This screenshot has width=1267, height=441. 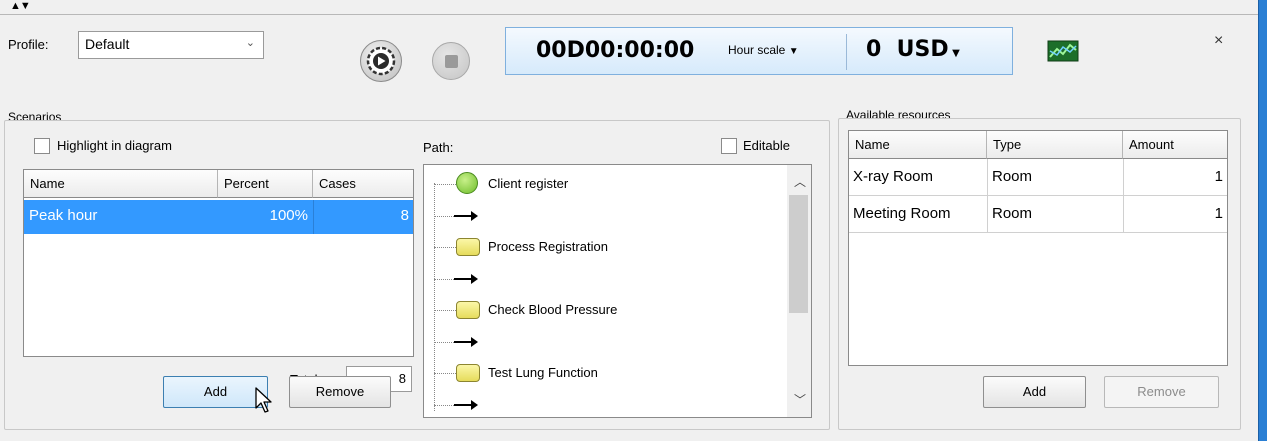 What do you see at coordinates (552, 309) in the screenshot?
I see `path-node-label: Check Blood Pressure` at bounding box center [552, 309].